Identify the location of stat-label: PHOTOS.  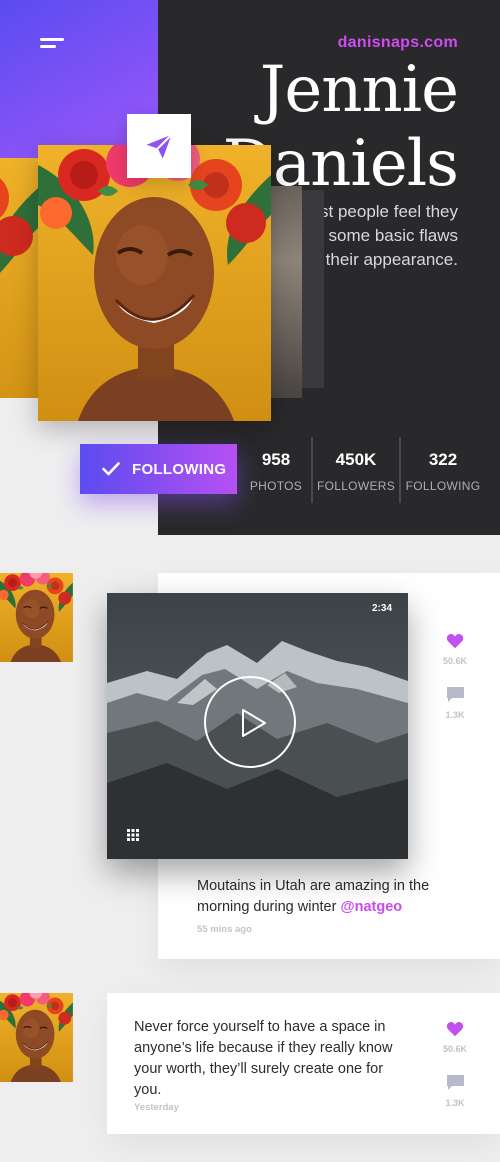
(276, 486).